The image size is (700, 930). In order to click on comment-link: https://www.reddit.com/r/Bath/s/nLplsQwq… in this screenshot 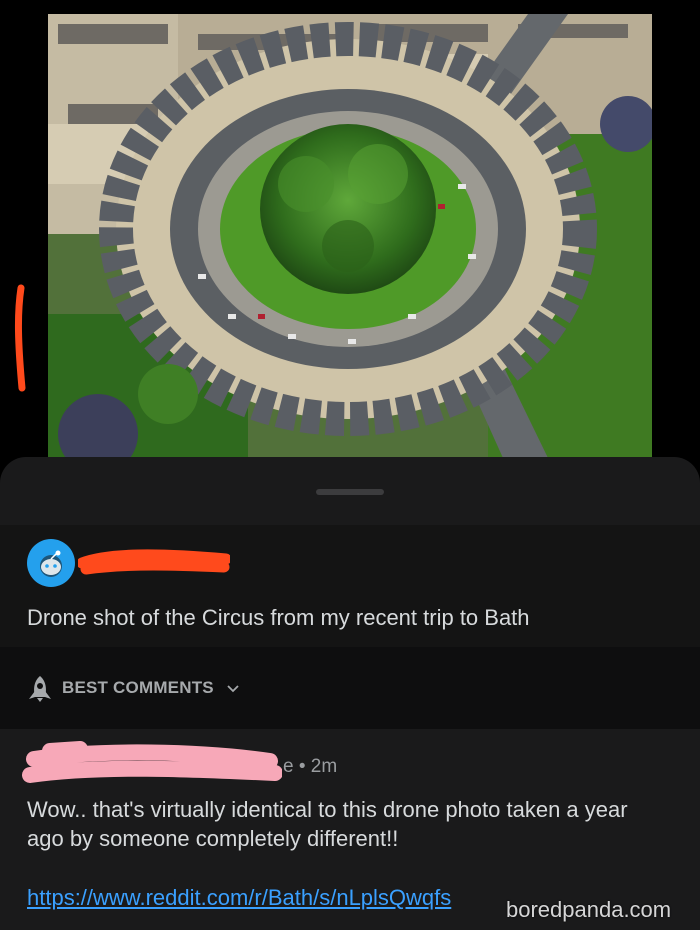, I will do `click(239, 898)`.